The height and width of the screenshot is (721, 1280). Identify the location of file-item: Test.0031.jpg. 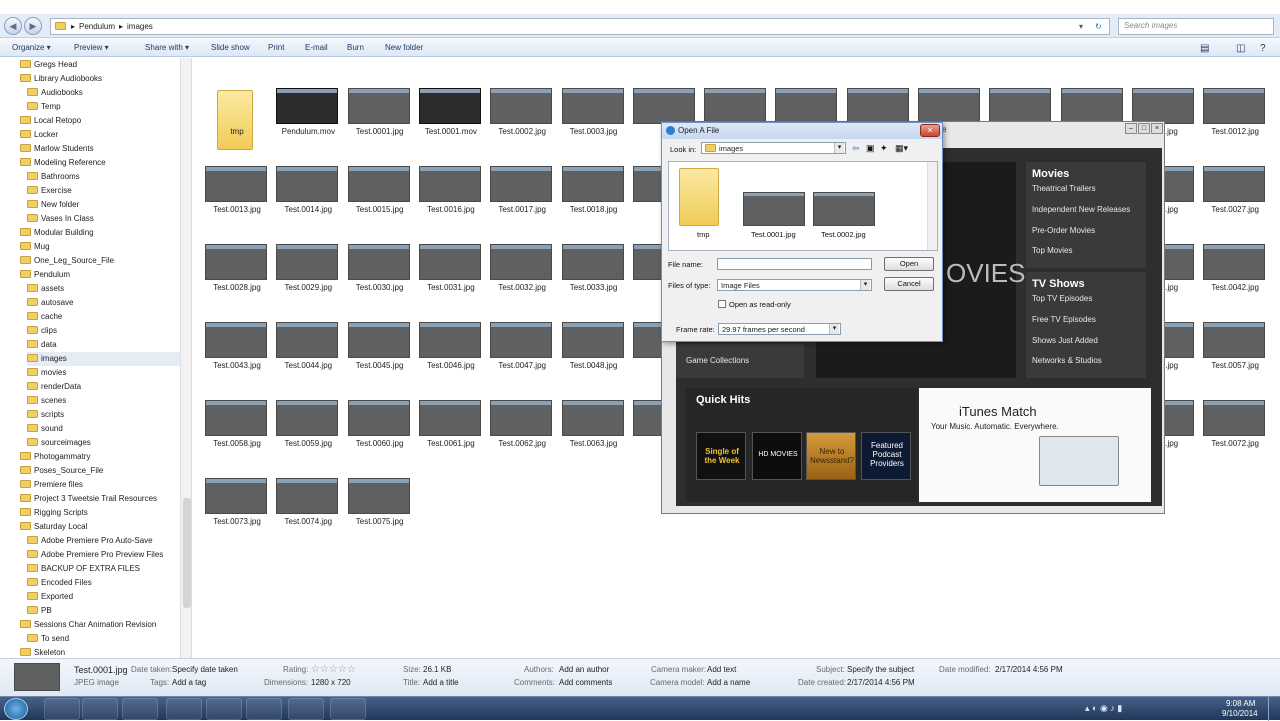
(451, 277).